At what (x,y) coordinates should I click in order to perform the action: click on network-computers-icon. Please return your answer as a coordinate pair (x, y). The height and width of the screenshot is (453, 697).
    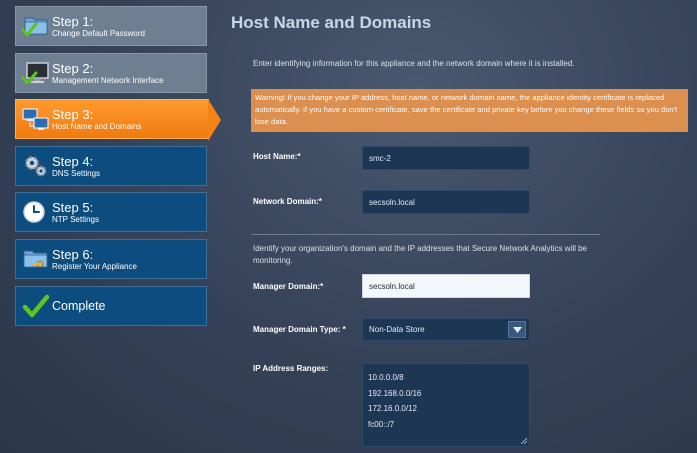
    Looking at the image, I should click on (36, 119).